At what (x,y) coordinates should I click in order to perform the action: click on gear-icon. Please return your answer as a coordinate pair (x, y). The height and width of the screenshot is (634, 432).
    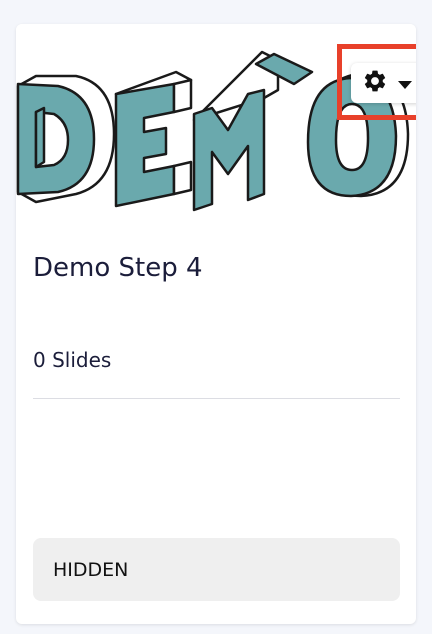
    Looking at the image, I should click on (375, 83).